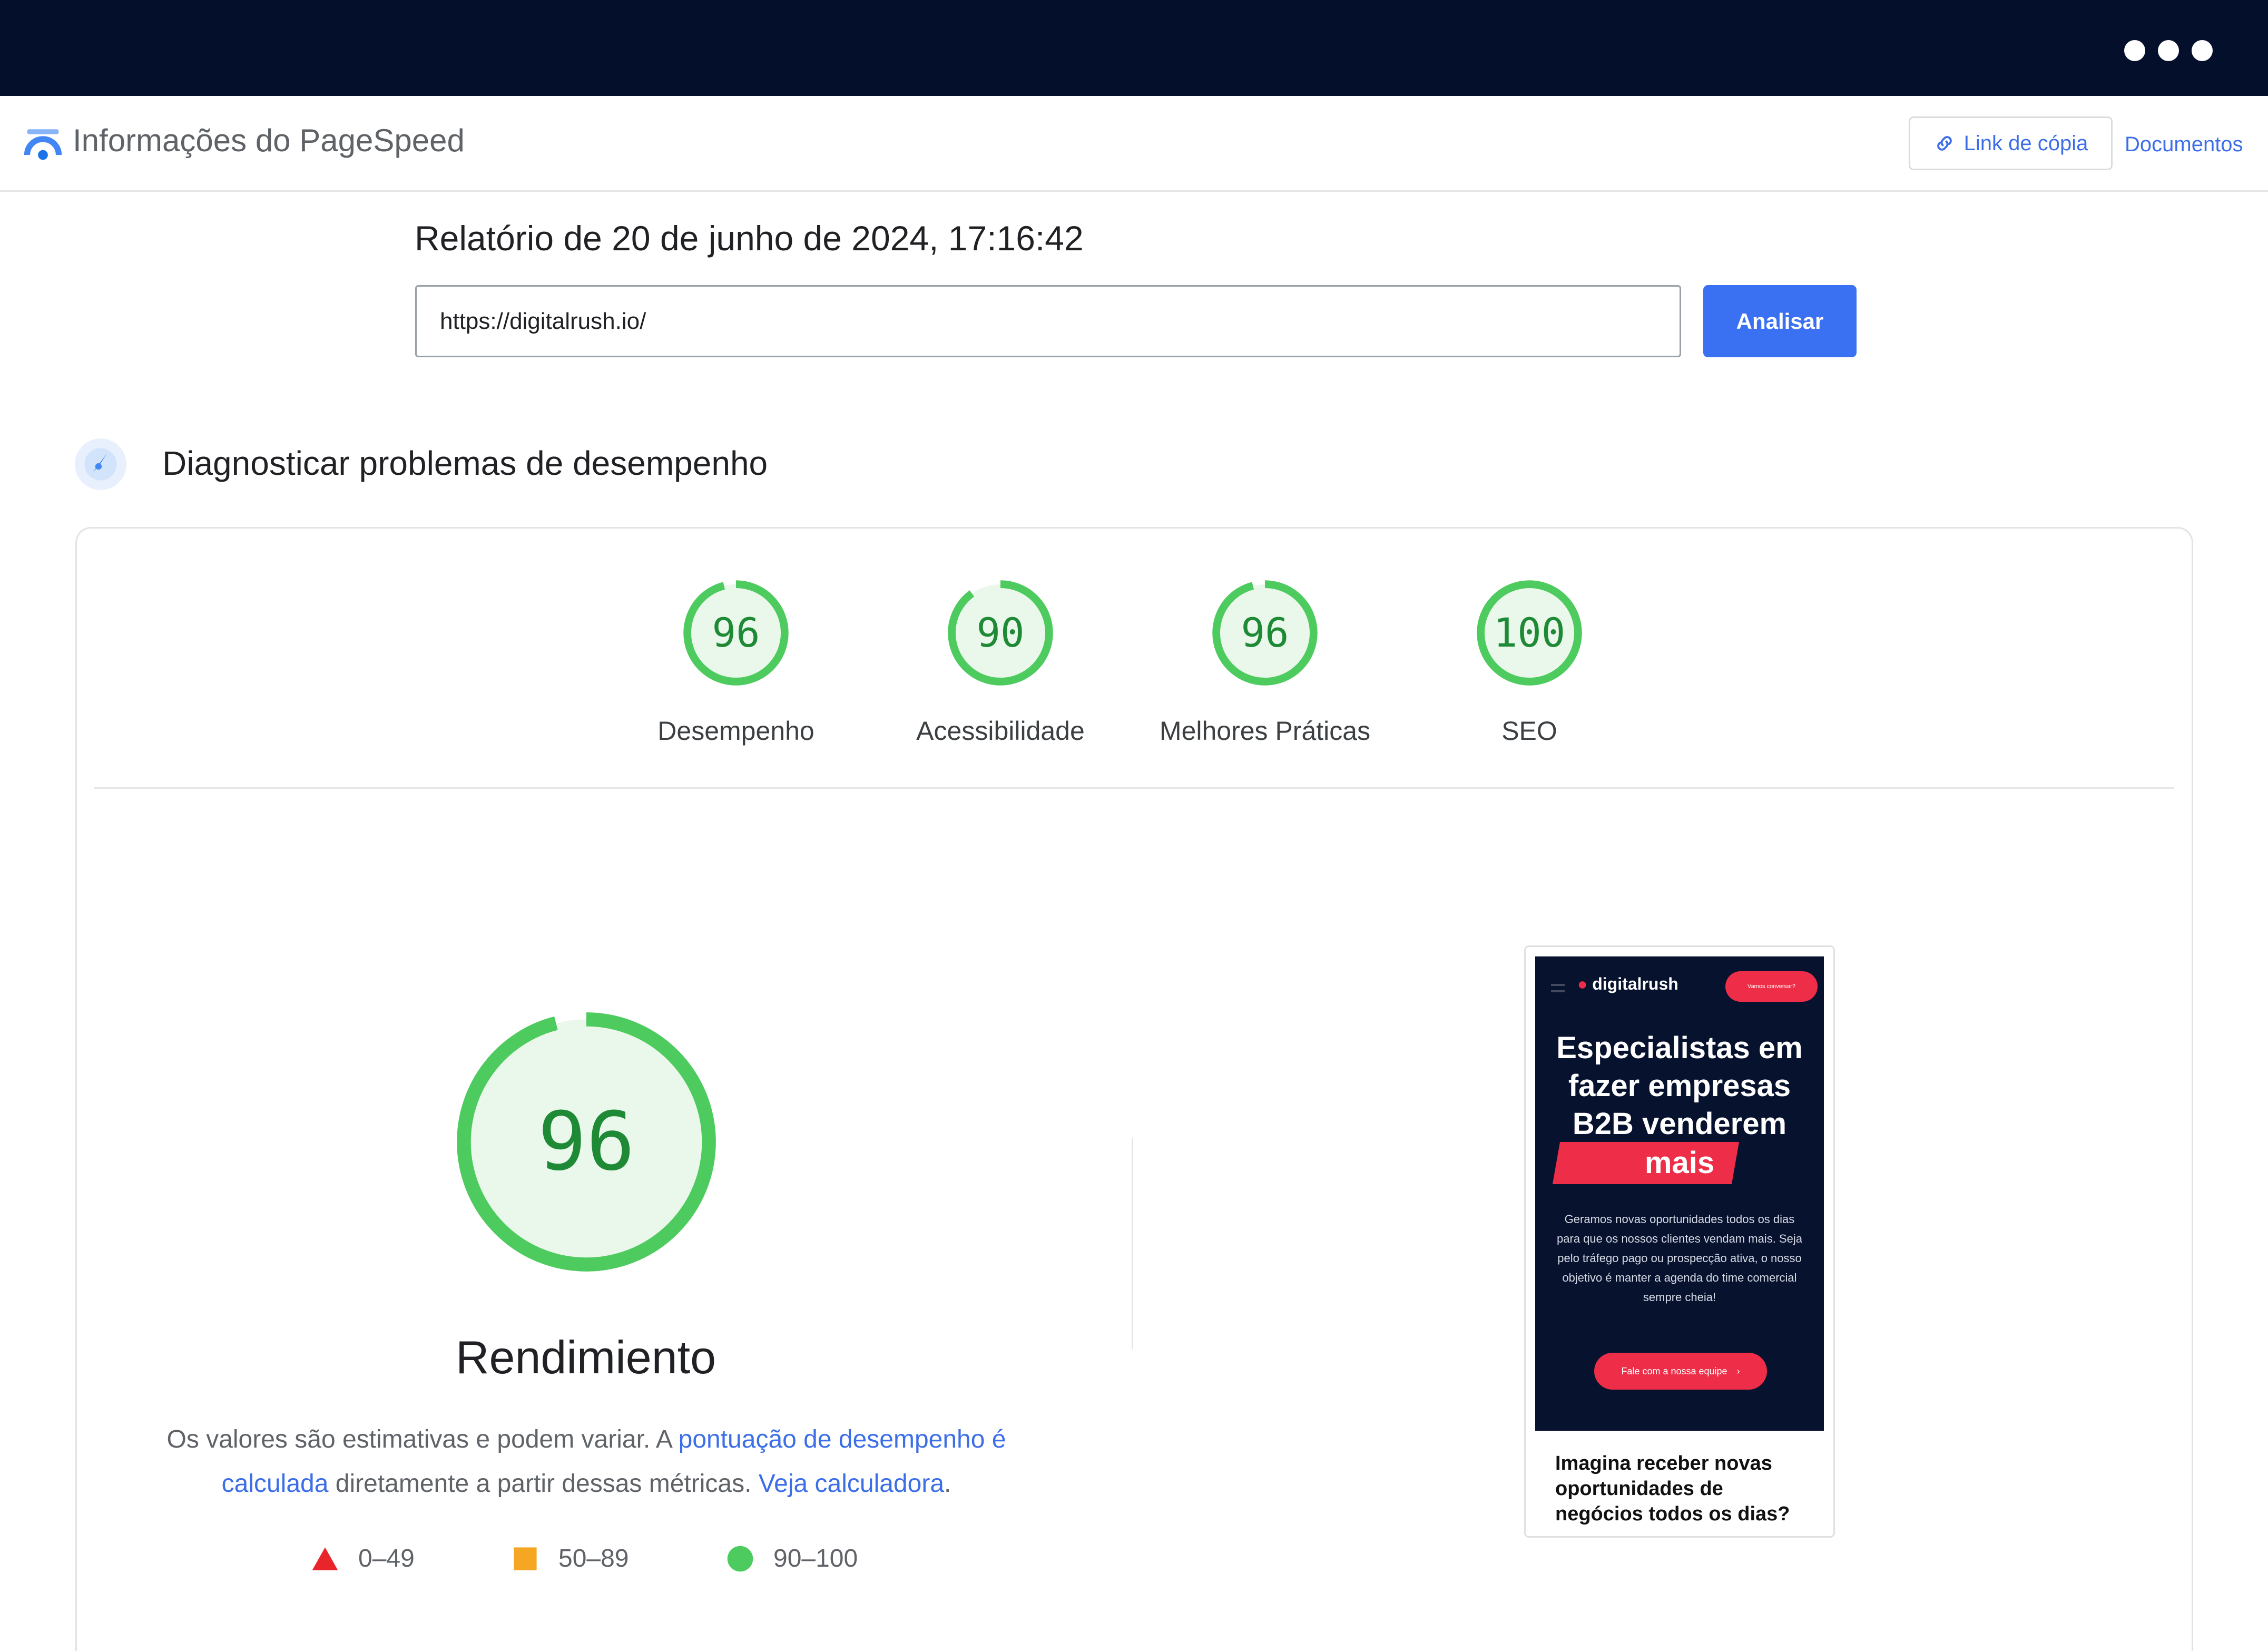 This screenshot has width=2268, height=1651. Describe the element at coordinates (525, 1558) in the screenshot. I see `square-icon` at that location.